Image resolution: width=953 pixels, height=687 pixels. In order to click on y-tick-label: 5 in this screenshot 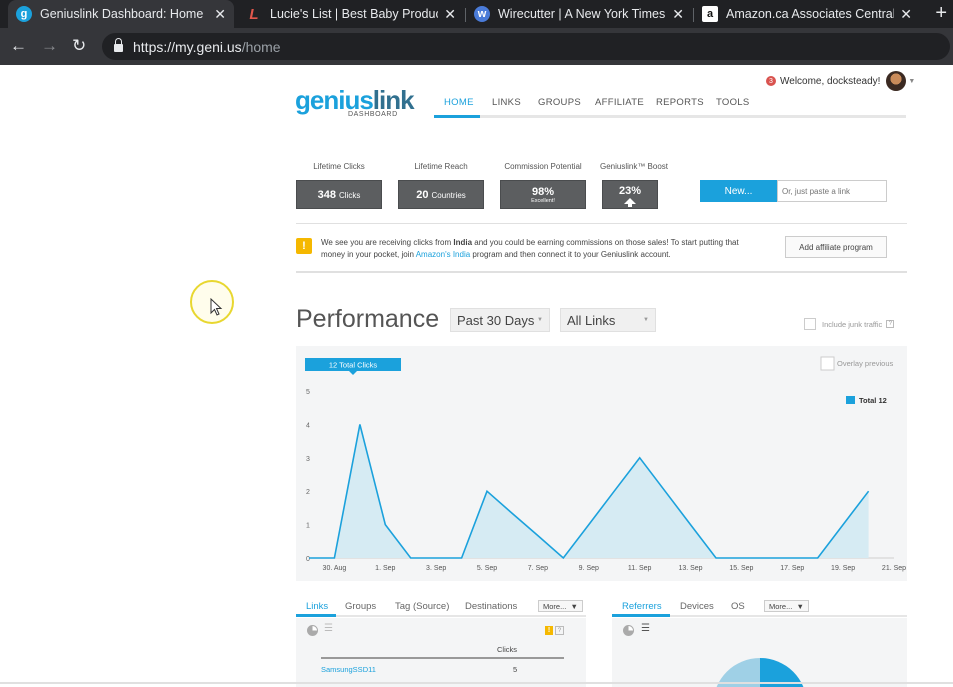, I will do `click(308, 392)`.